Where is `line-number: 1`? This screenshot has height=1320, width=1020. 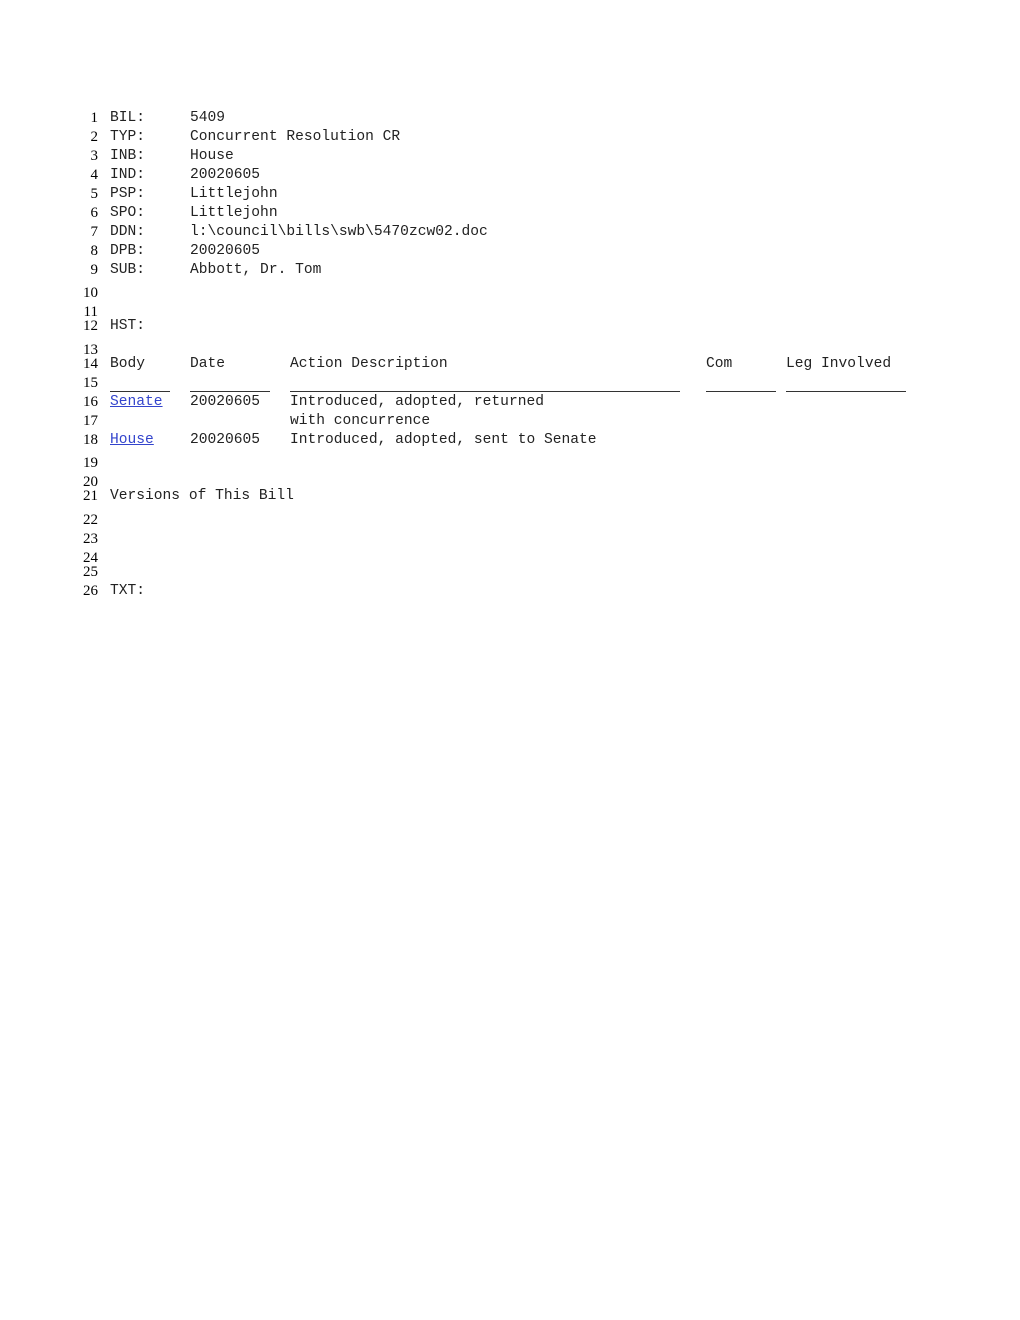 line-number: 1 is located at coordinates (94, 118).